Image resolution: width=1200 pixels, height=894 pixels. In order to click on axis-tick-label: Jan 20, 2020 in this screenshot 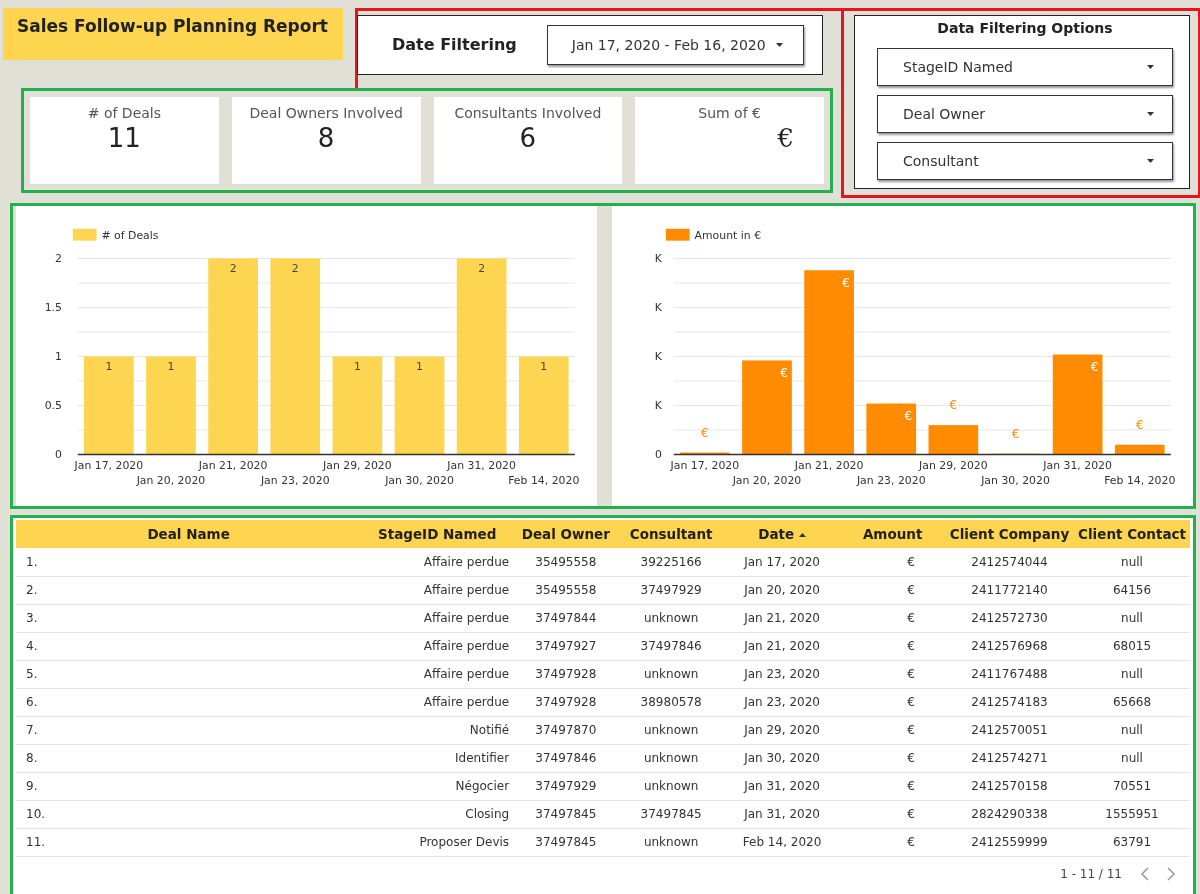, I will do `click(171, 481)`.